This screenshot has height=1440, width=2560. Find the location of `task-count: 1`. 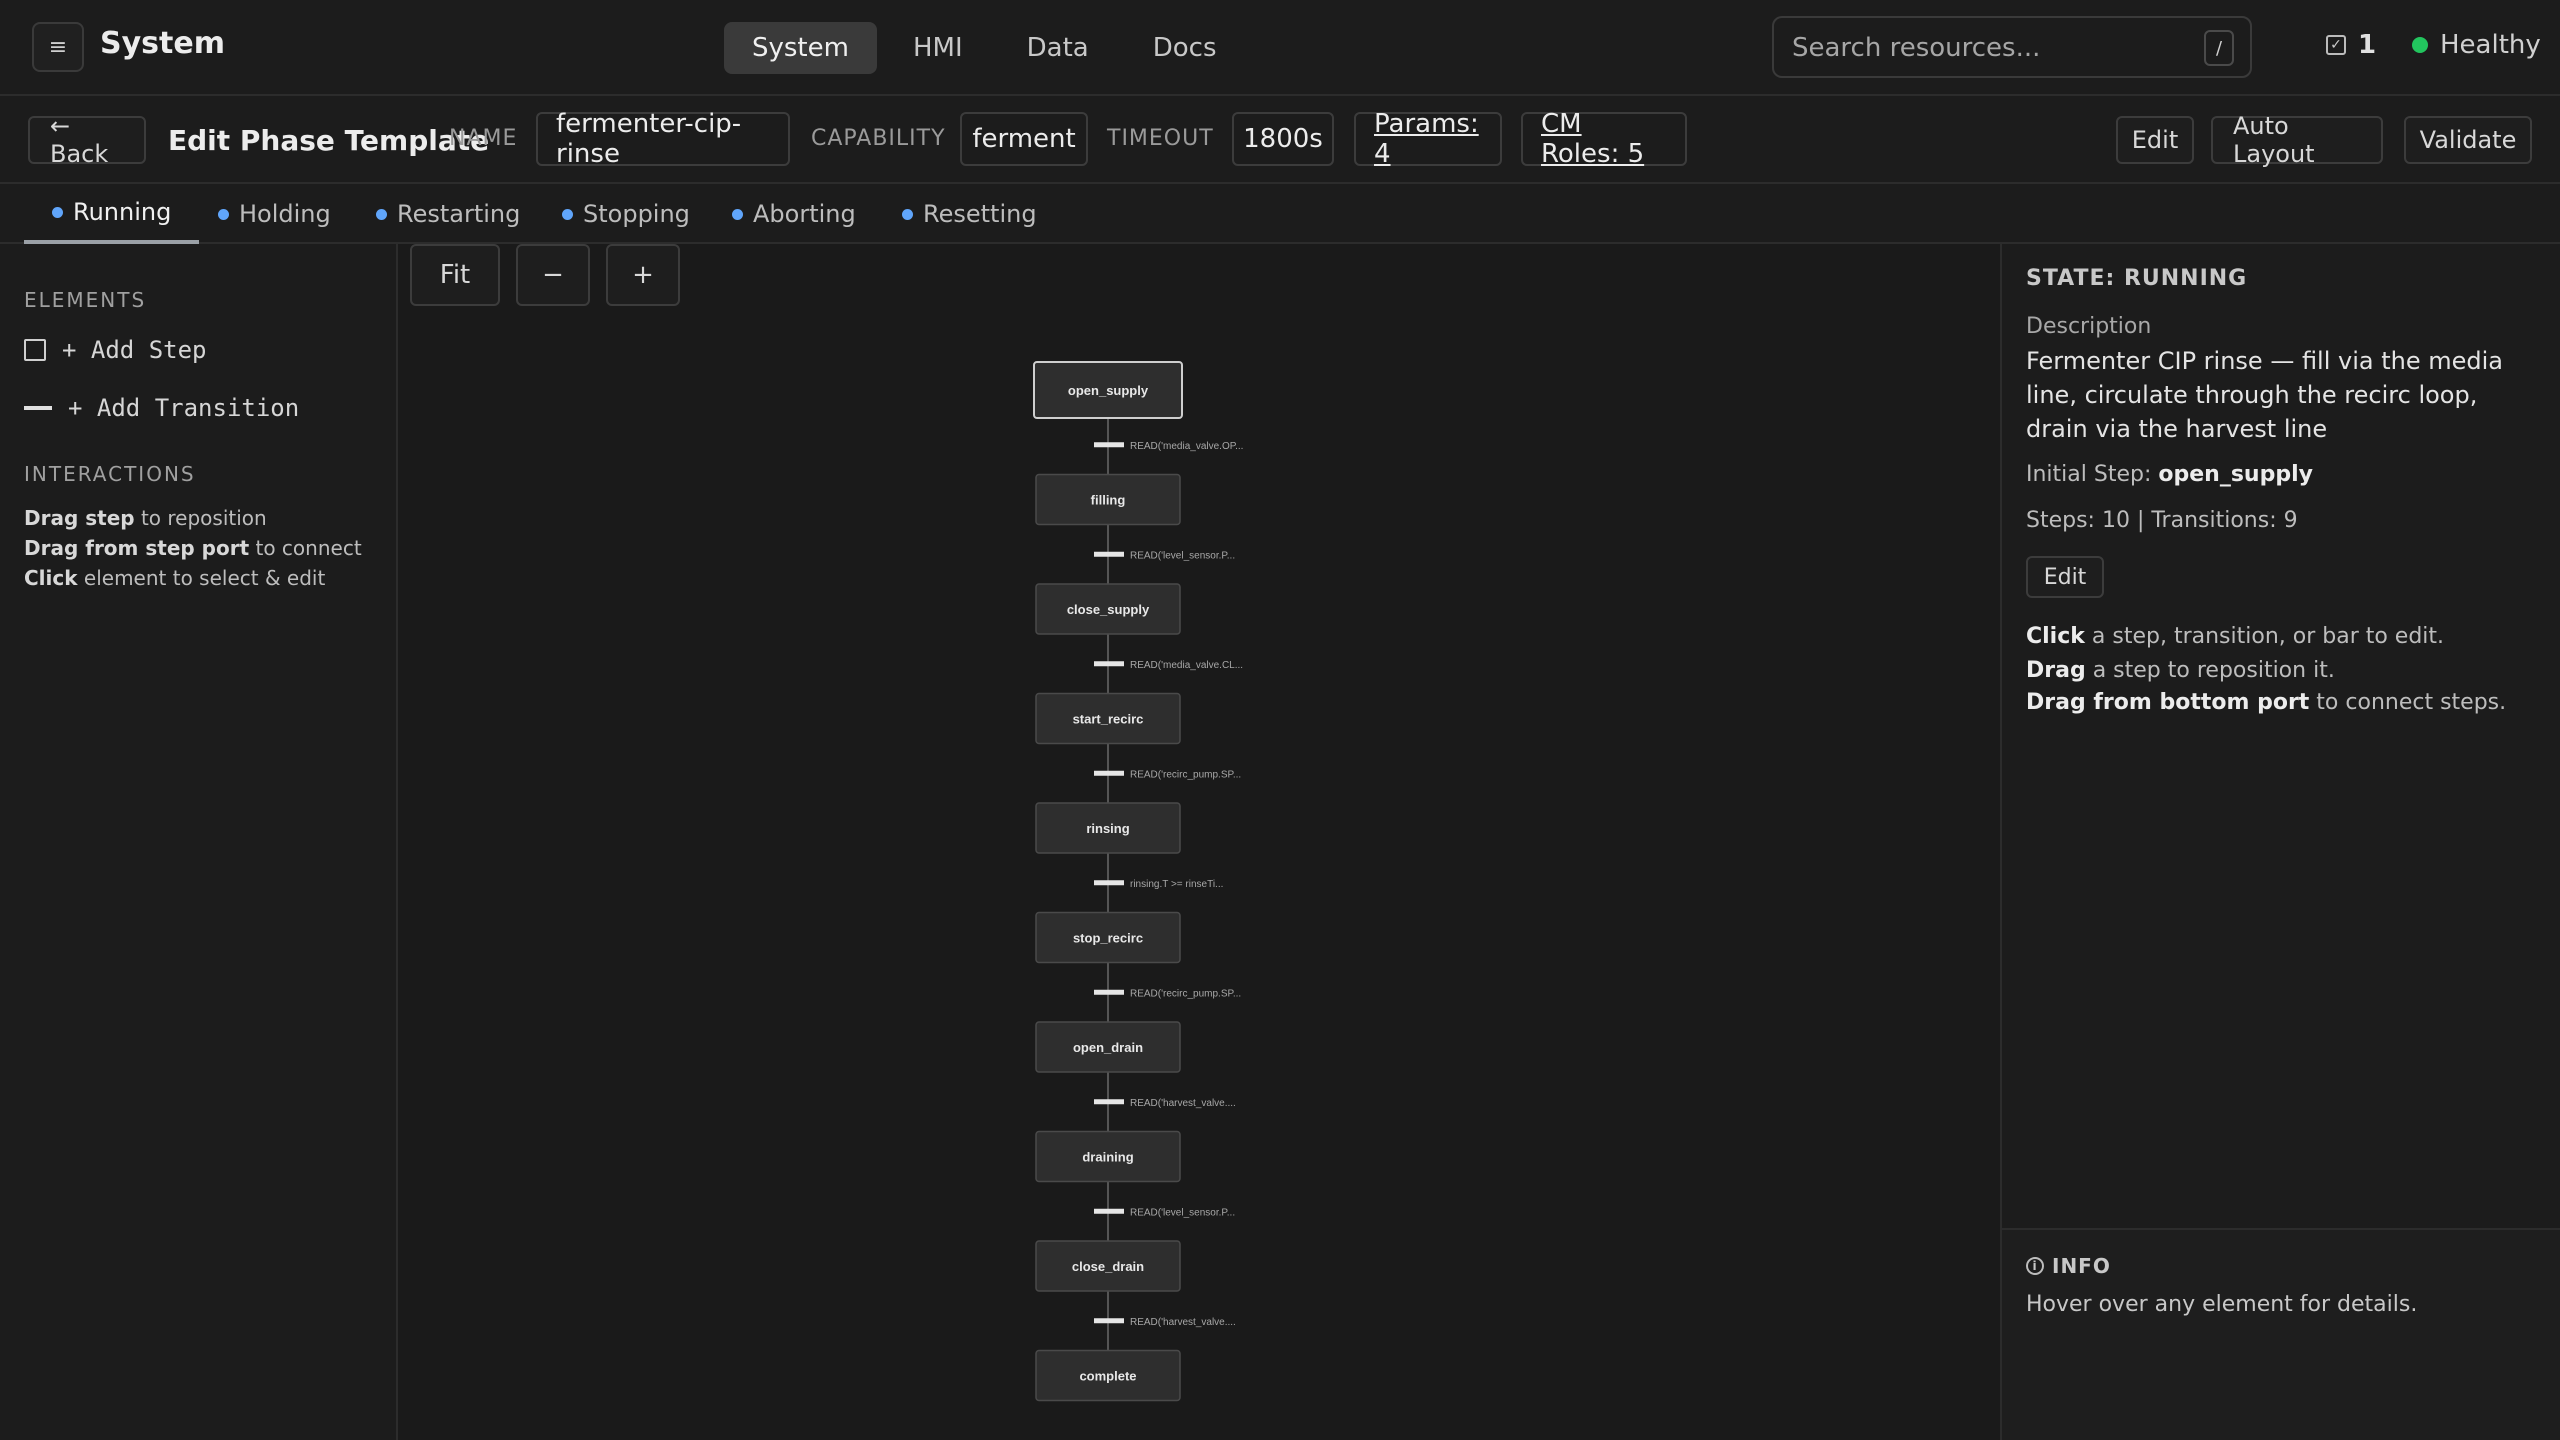

task-count: 1 is located at coordinates (2367, 45).